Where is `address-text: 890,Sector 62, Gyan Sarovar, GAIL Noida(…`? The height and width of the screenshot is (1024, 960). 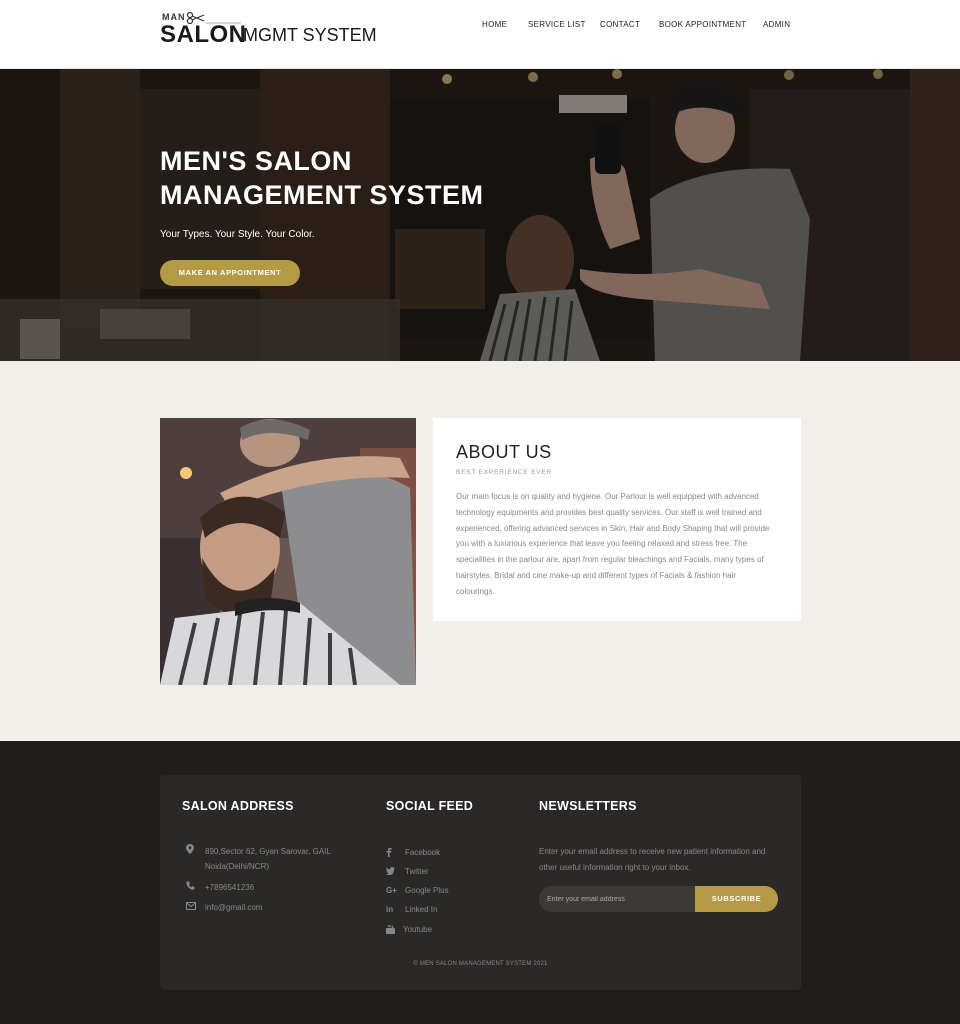 address-text: 890,Sector 62, Gyan Sarovar, GAIL Noida(… is located at coordinates (268, 859).